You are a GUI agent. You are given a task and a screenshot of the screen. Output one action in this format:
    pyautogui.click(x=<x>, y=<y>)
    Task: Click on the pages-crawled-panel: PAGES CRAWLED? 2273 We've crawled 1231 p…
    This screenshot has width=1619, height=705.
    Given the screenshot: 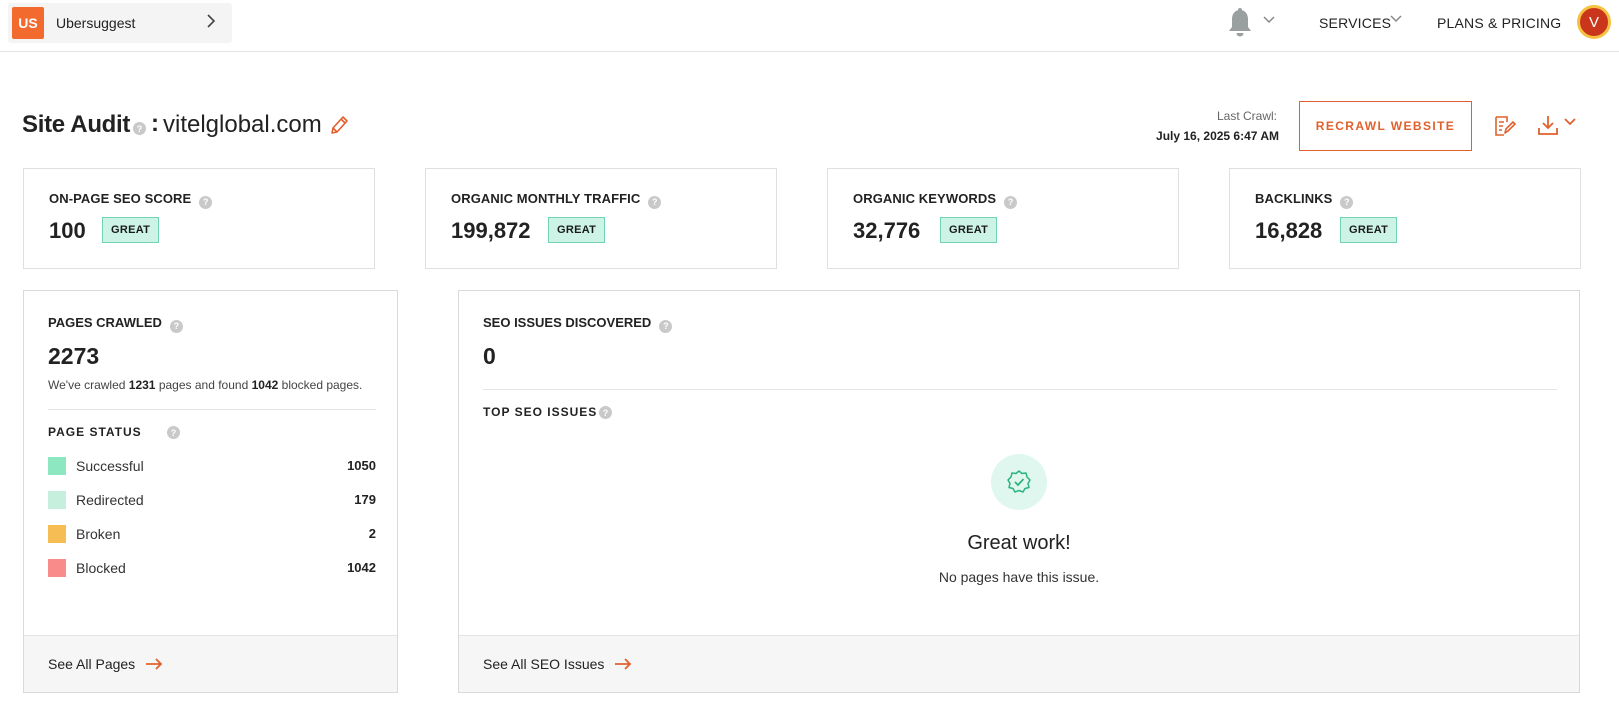 What is the action you would take?
    pyautogui.click(x=210, y=491)
    